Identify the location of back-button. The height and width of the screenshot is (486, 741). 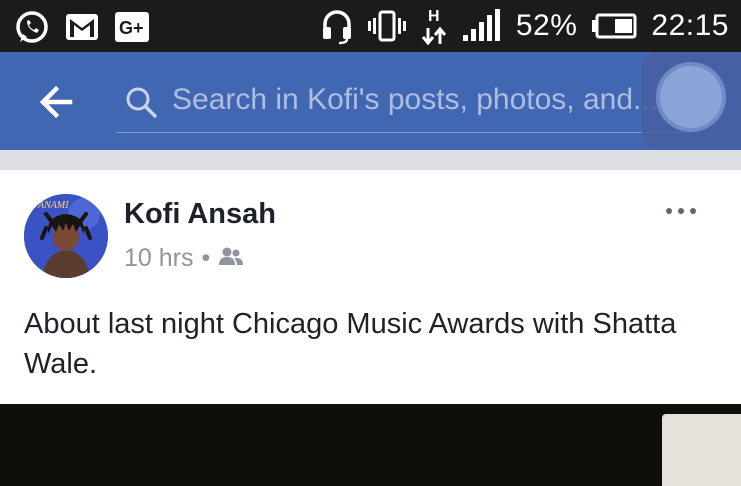
(56, 102).